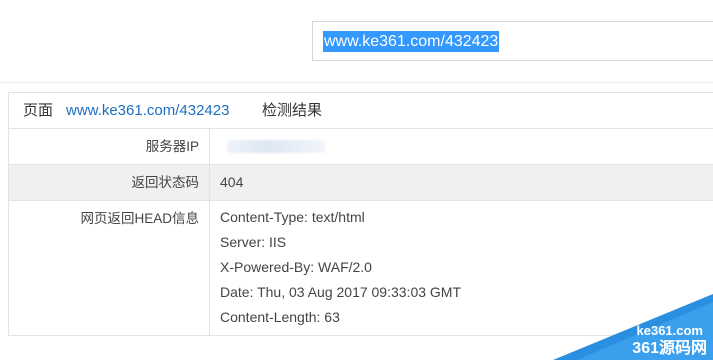 The image size is (713, 363). I want to click on row-label: 网页返回HEAD信息, so click(139, 218).